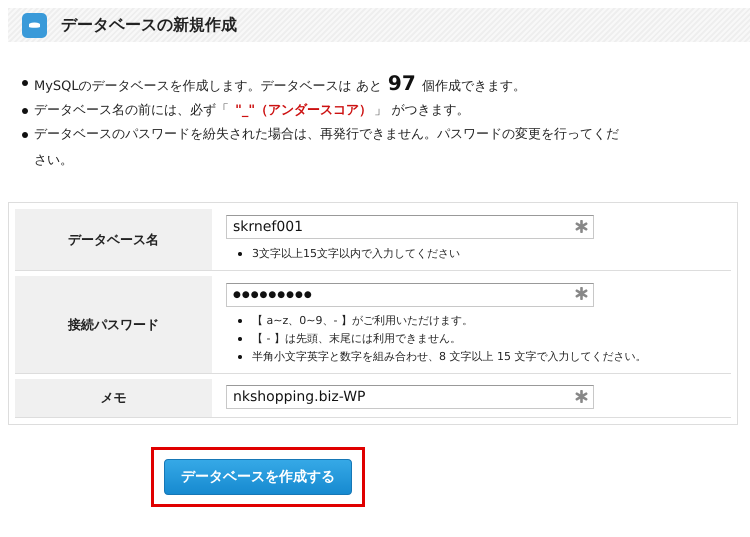  What do you see at coordinates (280, 83) in the screenshot?
I see `note-text: MySQLのデータベースを作成します。データベースは あと 97 個作成できます。` at bounding box center [280, 83].